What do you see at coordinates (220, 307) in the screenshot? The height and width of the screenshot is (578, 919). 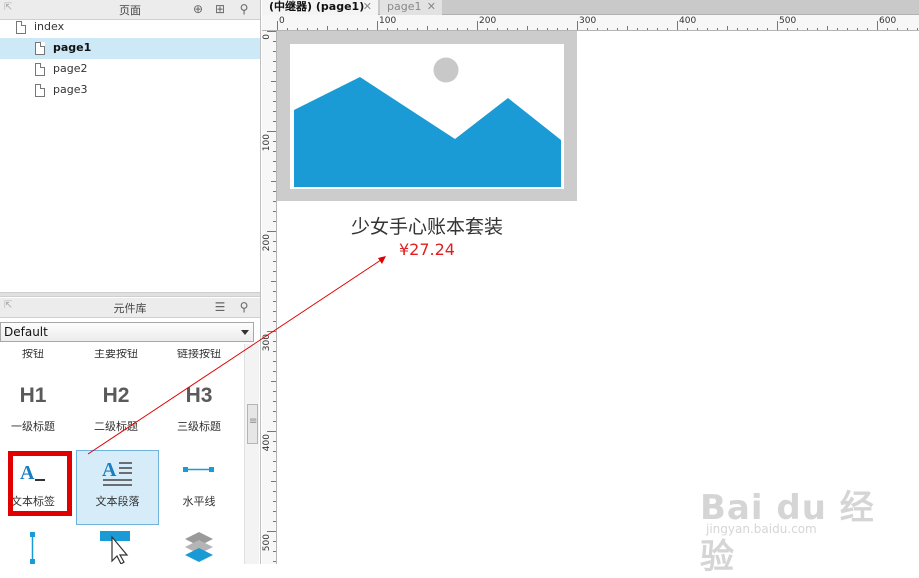 I see `menu-icon: ☰` at bounding box center [220, 307].